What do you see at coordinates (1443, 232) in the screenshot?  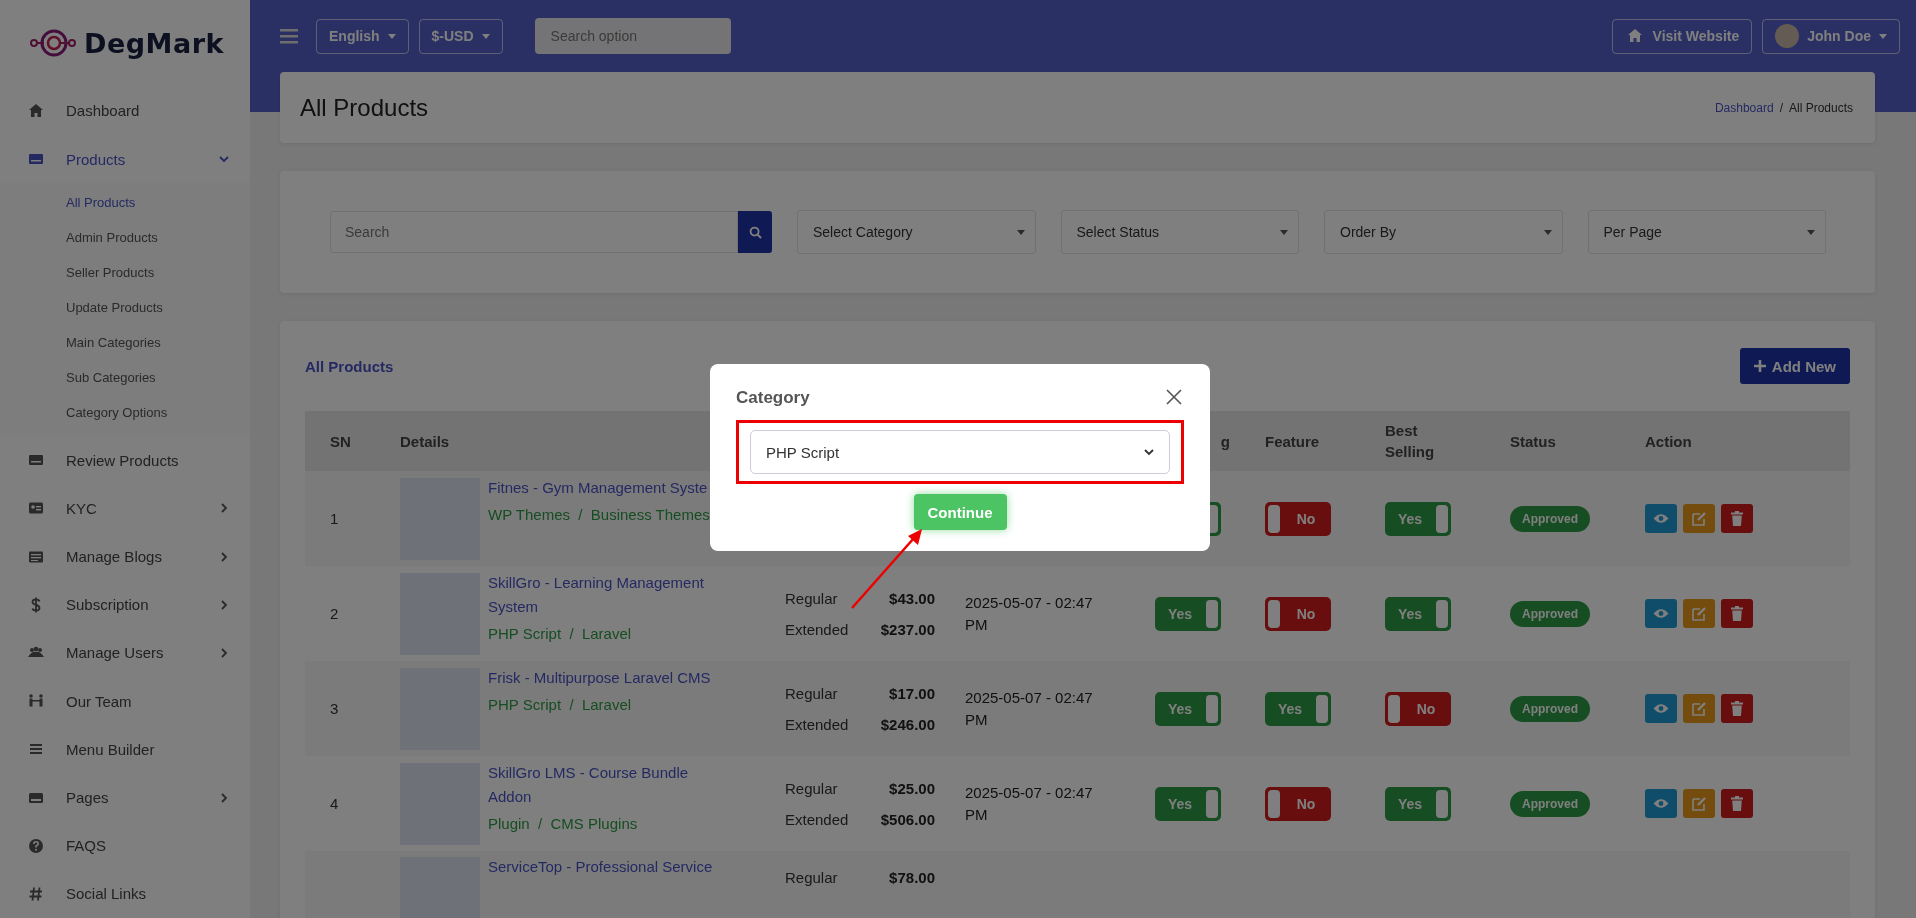 I see `filter-select: Order By` at bounding box center [1443, 232].